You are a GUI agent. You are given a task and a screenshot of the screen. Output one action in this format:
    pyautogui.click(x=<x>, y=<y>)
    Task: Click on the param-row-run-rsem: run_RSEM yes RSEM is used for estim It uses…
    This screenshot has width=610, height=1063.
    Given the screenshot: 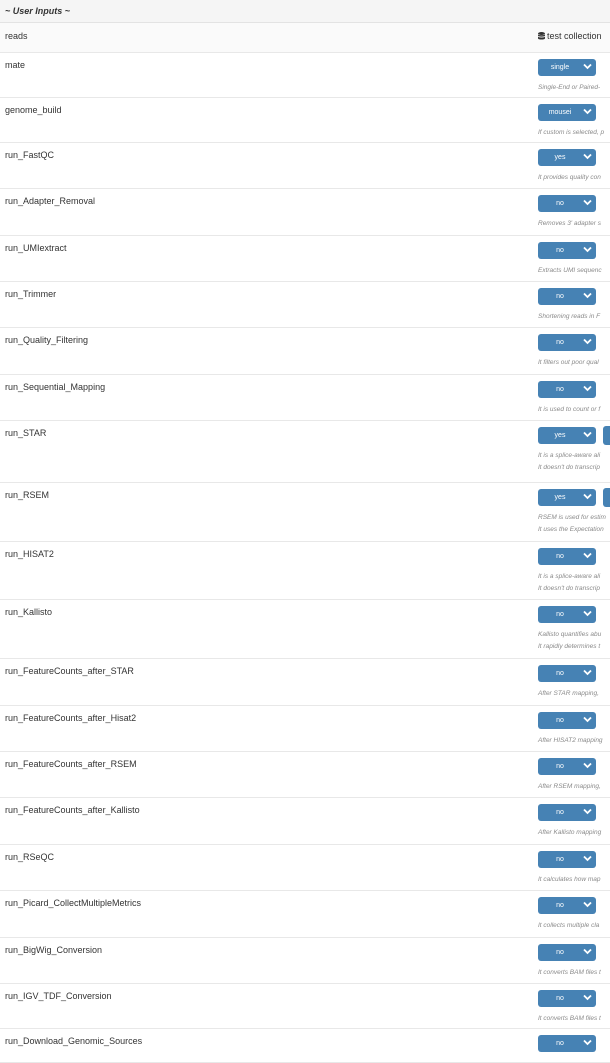 What is the action you would take?
    pyautogui.click(x=305, y=512)
    